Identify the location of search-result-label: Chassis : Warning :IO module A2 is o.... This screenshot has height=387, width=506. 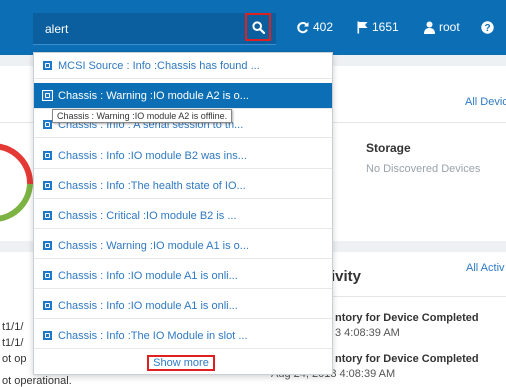
(153, 95).